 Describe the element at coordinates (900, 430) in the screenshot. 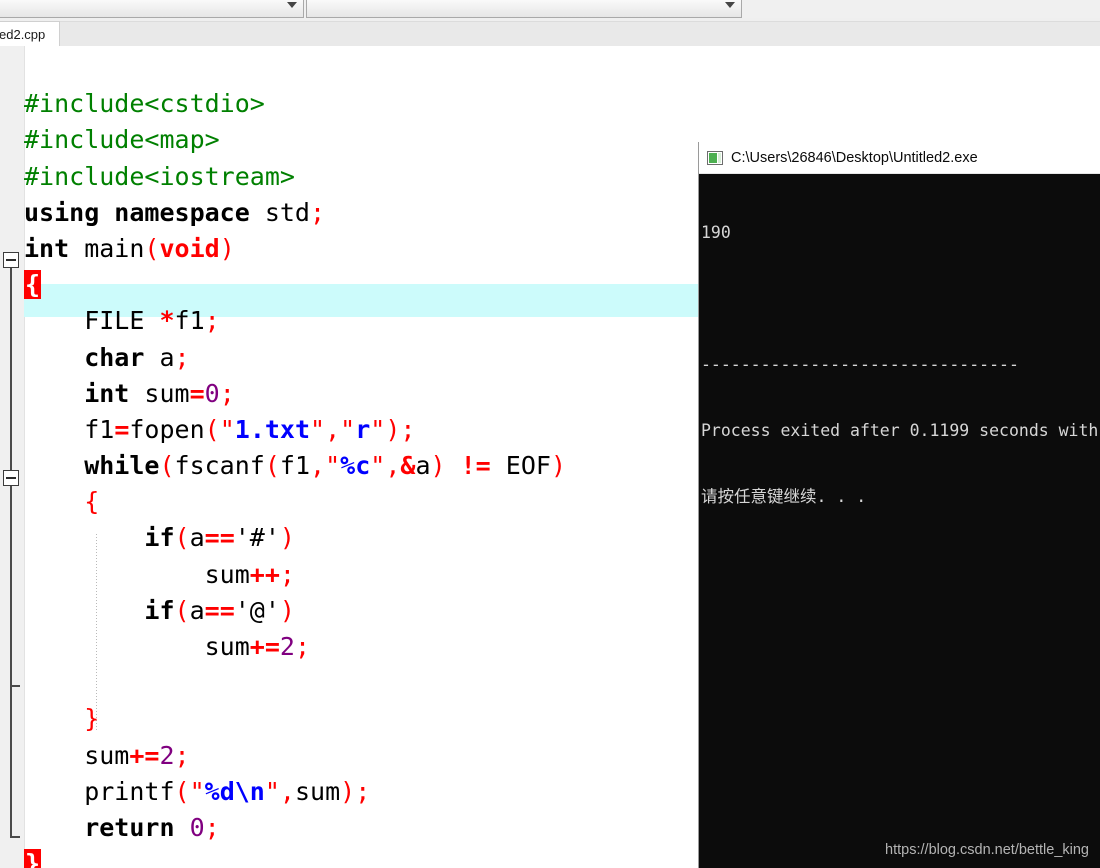

I see `console-line-exit-status: Process exited after 0.1199 seconds with` at that location.